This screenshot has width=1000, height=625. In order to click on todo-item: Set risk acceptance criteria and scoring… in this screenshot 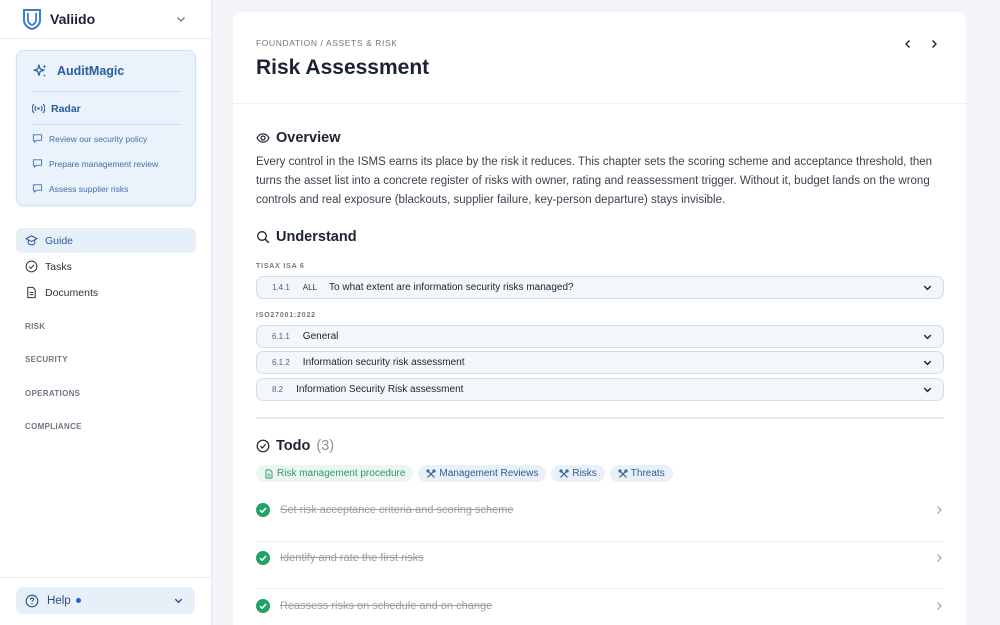, I will do `click(600, 510)`.